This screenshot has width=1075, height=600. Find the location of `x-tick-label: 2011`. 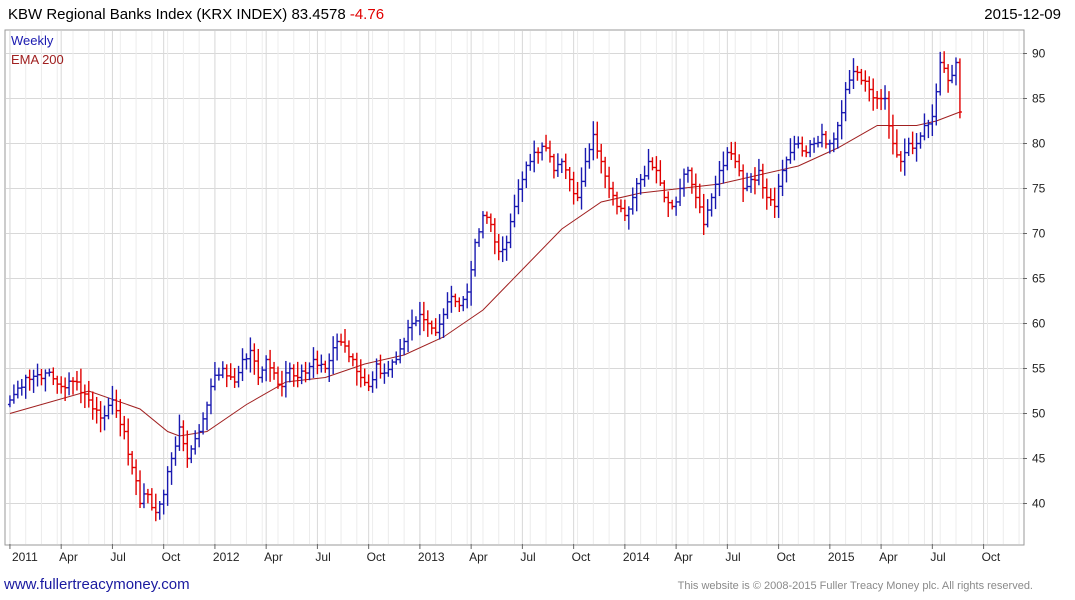

x-tick-label: 2011 is located at coordinates (25, 557).